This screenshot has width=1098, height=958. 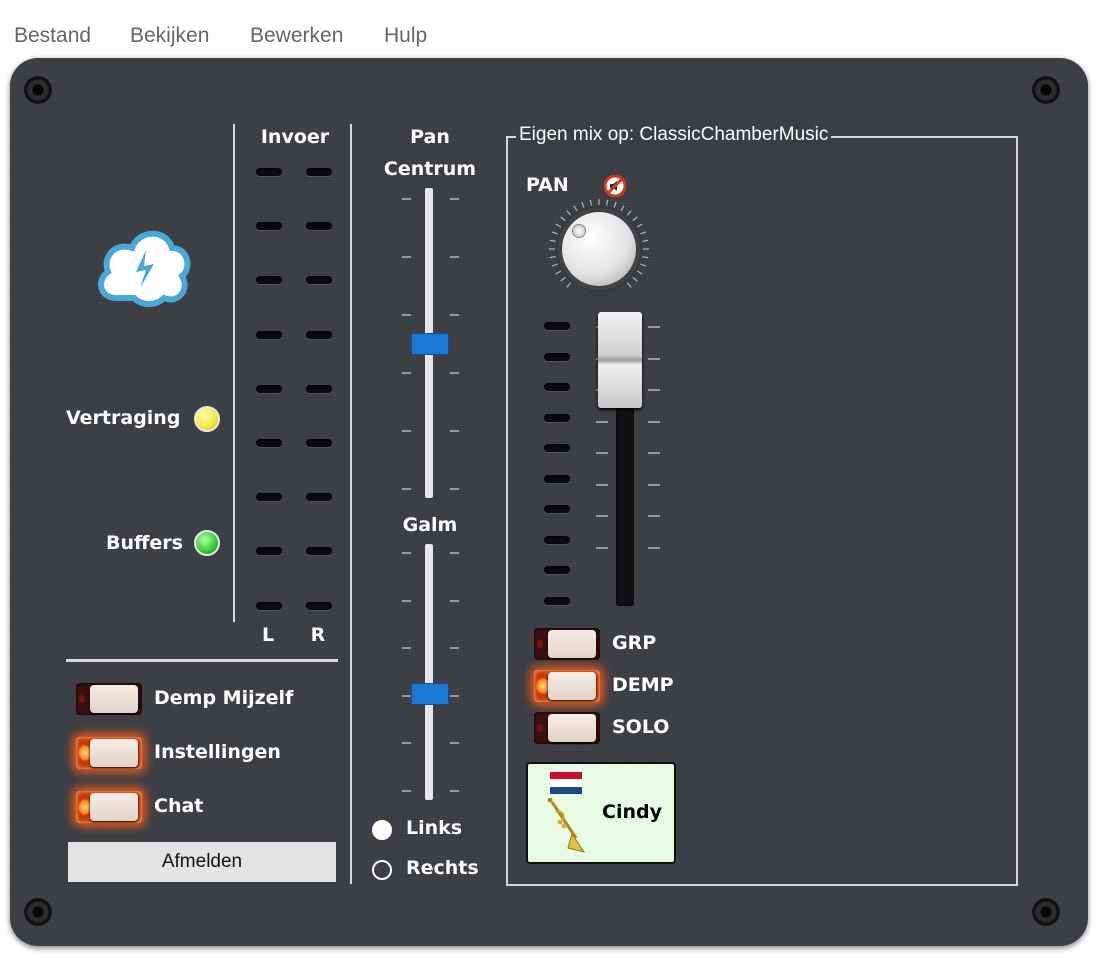 I want to click on meter-right-label: R, so click(x=318, y=635).